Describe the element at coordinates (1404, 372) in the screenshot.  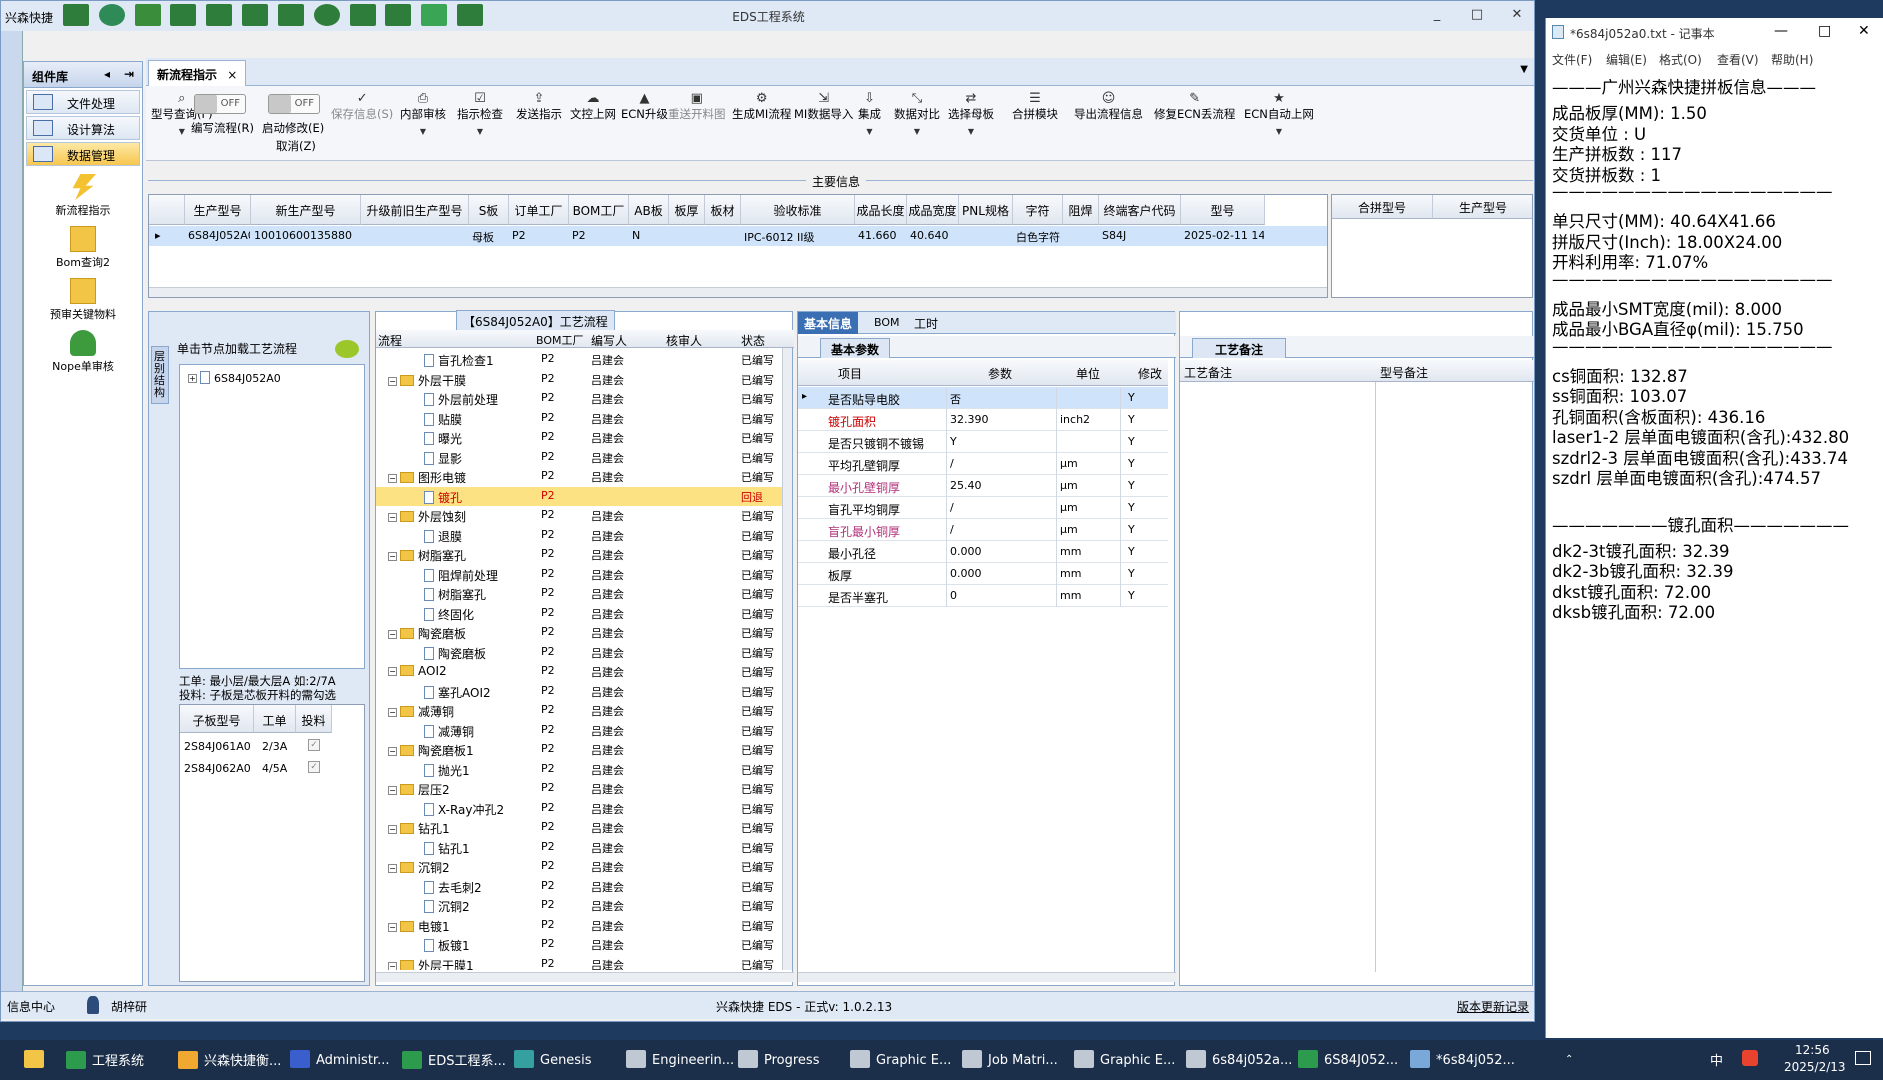
I see `column-header: 型号备注` at that location.